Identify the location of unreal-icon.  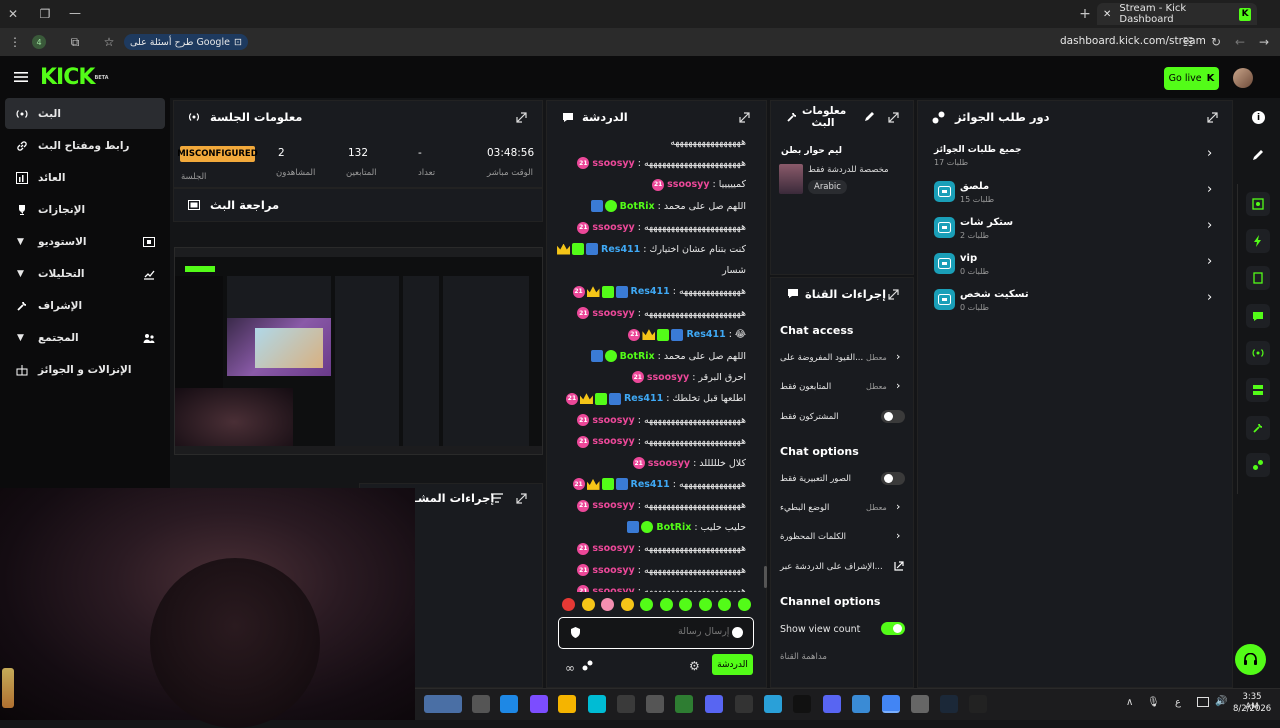
(978, 704).